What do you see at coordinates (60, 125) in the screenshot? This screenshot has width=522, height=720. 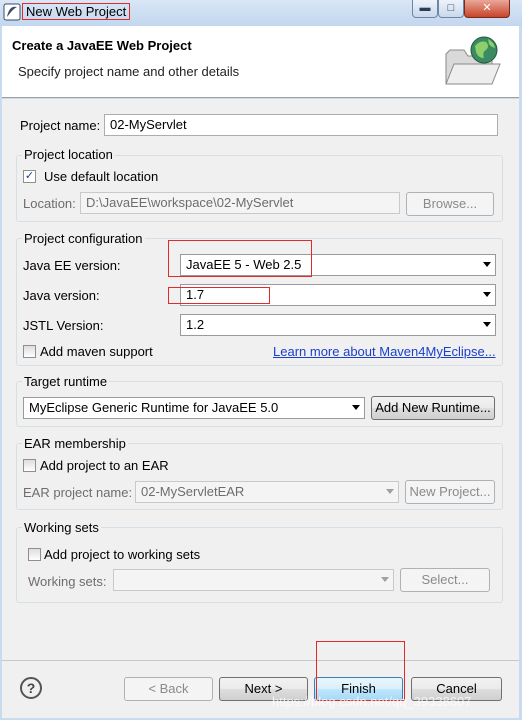 I see `project-name-label: Project name:` at bounding box center [60, 125].